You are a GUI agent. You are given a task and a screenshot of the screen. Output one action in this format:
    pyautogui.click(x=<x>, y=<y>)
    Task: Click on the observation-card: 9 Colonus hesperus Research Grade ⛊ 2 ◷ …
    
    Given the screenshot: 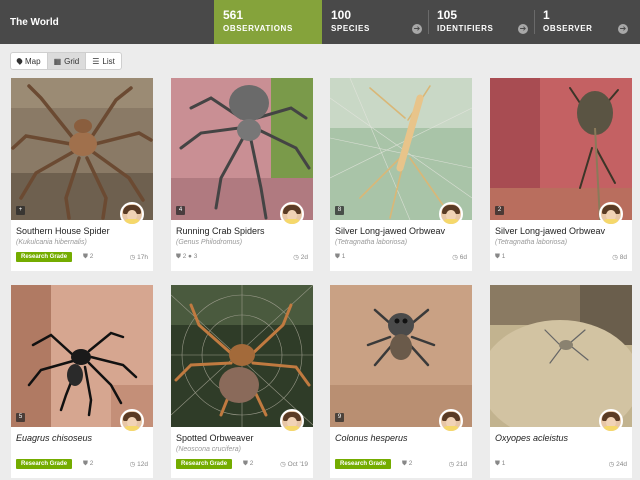 What is the action you would take?
    pyautogui.click(x=401, y=381)
    